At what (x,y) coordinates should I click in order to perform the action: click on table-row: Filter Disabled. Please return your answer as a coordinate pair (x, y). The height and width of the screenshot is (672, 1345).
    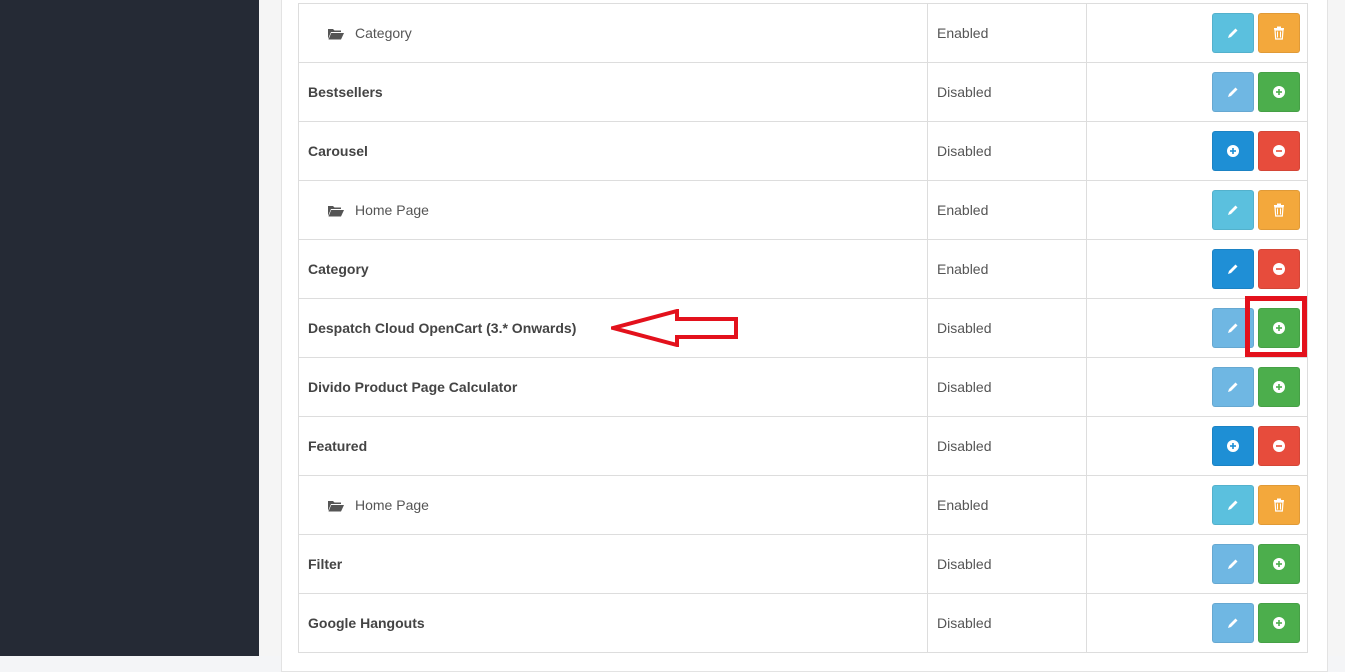
    Looking at the image, I should click on (803, 564).